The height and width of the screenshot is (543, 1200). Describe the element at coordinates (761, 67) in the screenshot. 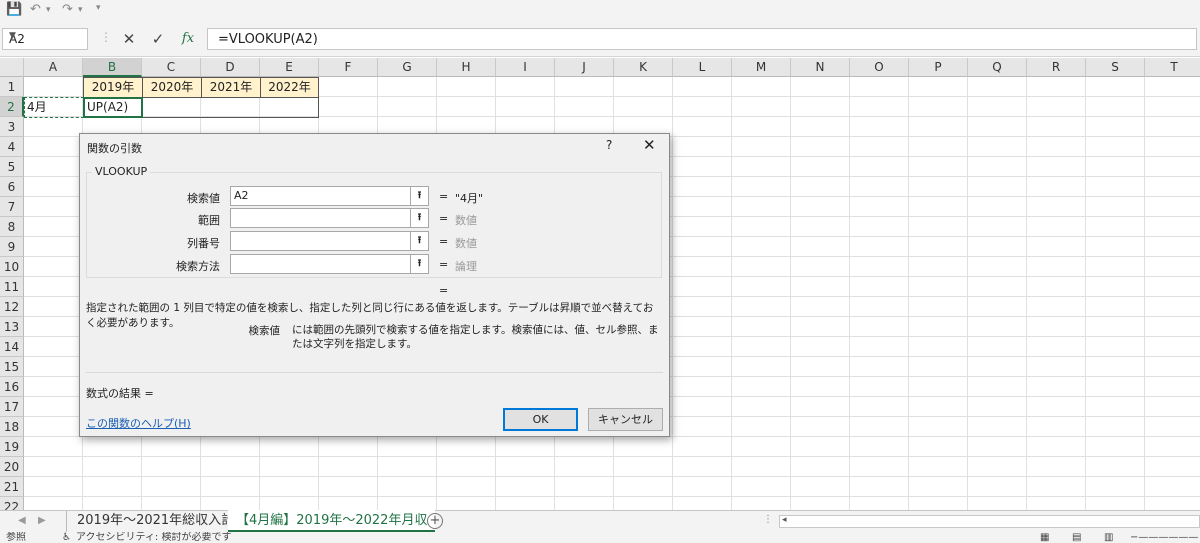

I see `column-header-M: M` at that location.